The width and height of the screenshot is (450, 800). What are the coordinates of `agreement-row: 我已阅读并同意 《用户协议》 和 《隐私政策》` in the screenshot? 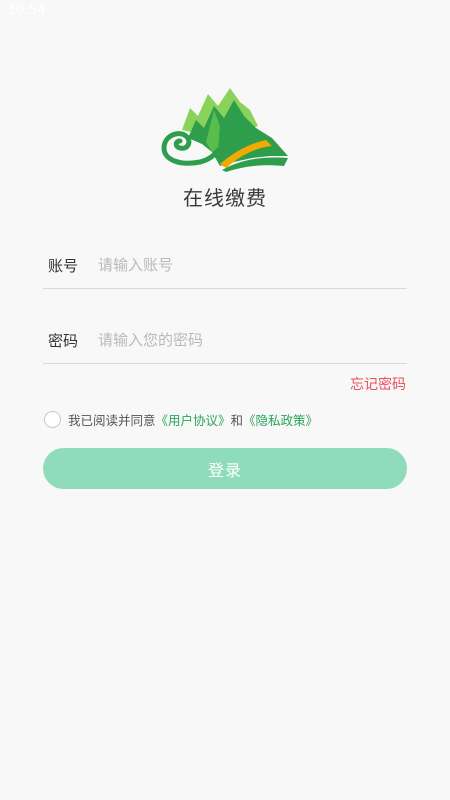 It's located at (181, 419).